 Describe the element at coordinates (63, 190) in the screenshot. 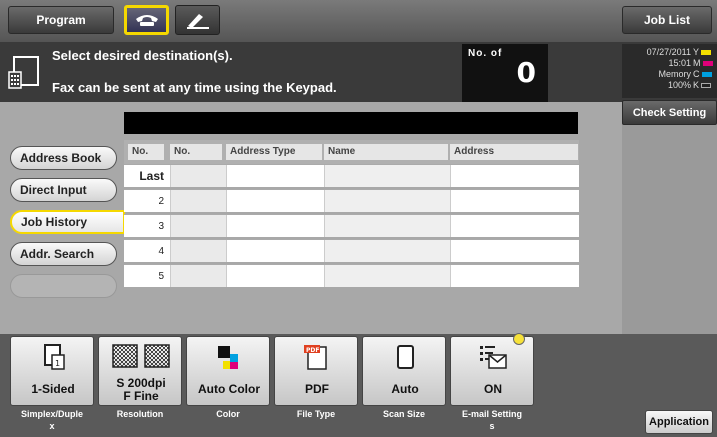

I see `tab-direct-input: Direct Input` at that location.